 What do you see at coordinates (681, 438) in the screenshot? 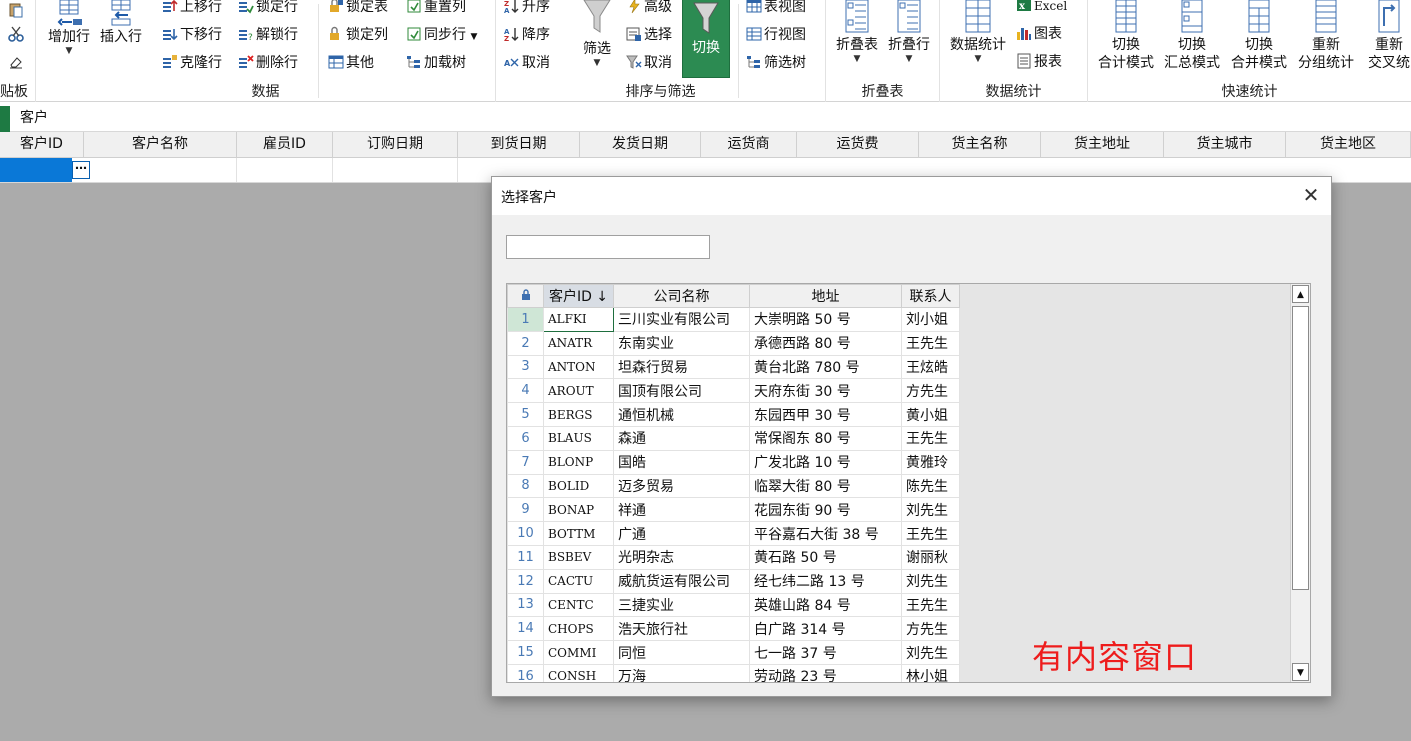
I see `company-name-cell: 森通` at bounding box center [681, 438].